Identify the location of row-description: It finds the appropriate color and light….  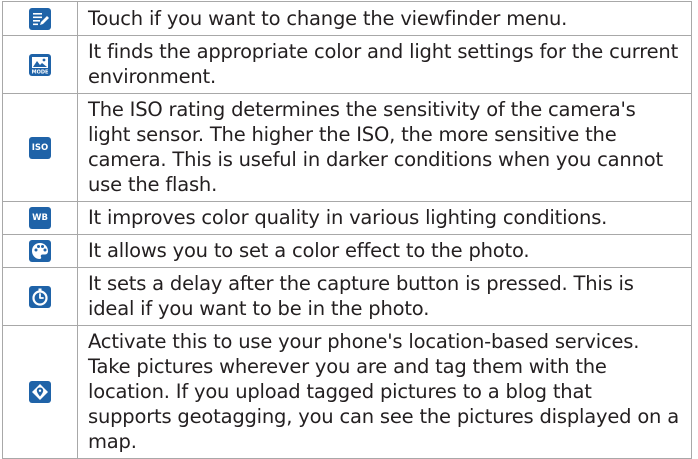
(384, 64).